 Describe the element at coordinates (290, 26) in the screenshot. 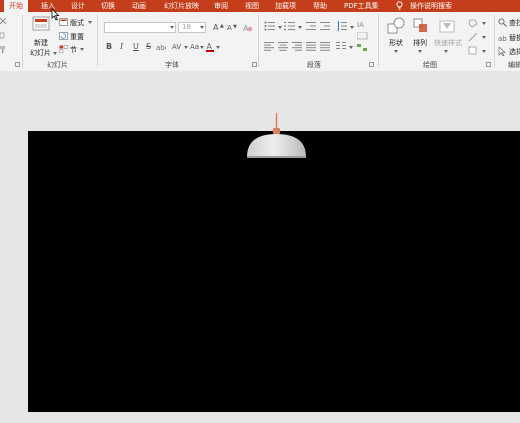

I see `numbering-icon` at that location.